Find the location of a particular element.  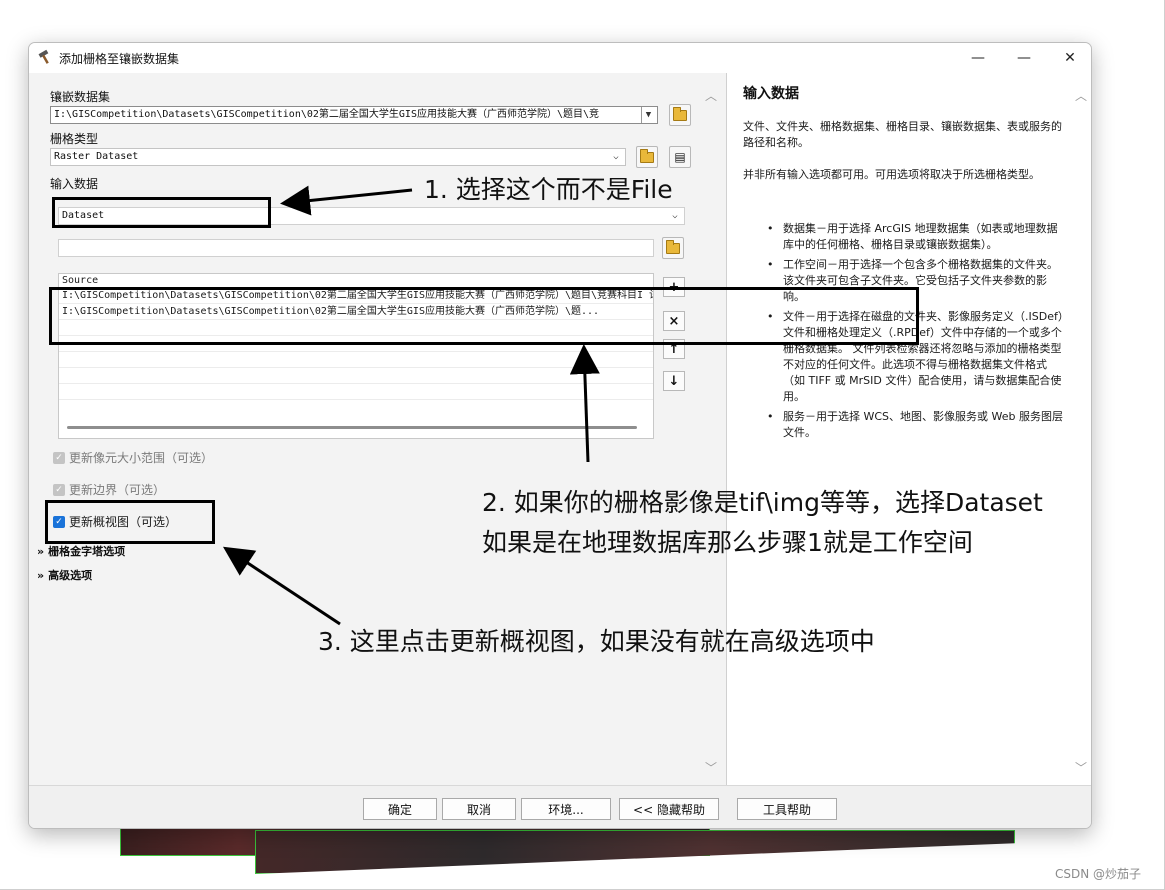

pyramid-options-section: » 栅格金字塔选项 is located at coordinates (81, 551).